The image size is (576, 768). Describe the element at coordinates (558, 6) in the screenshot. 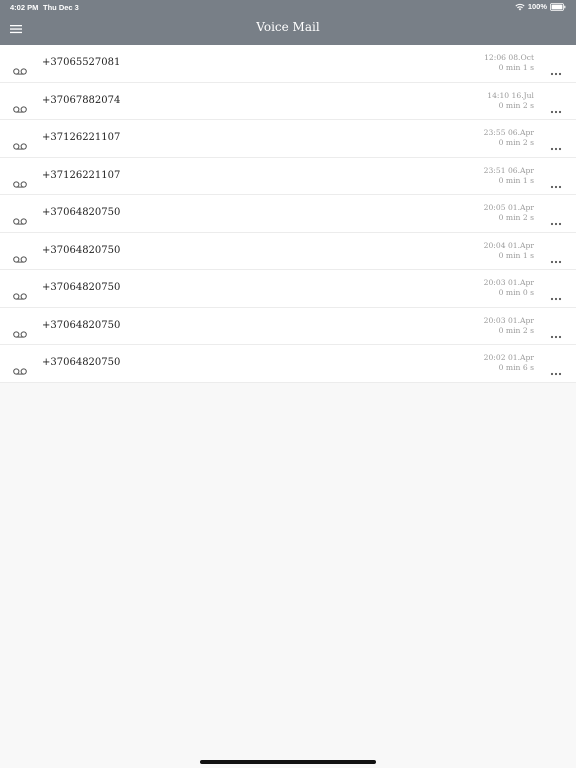

I see `battery-icon` at that location.